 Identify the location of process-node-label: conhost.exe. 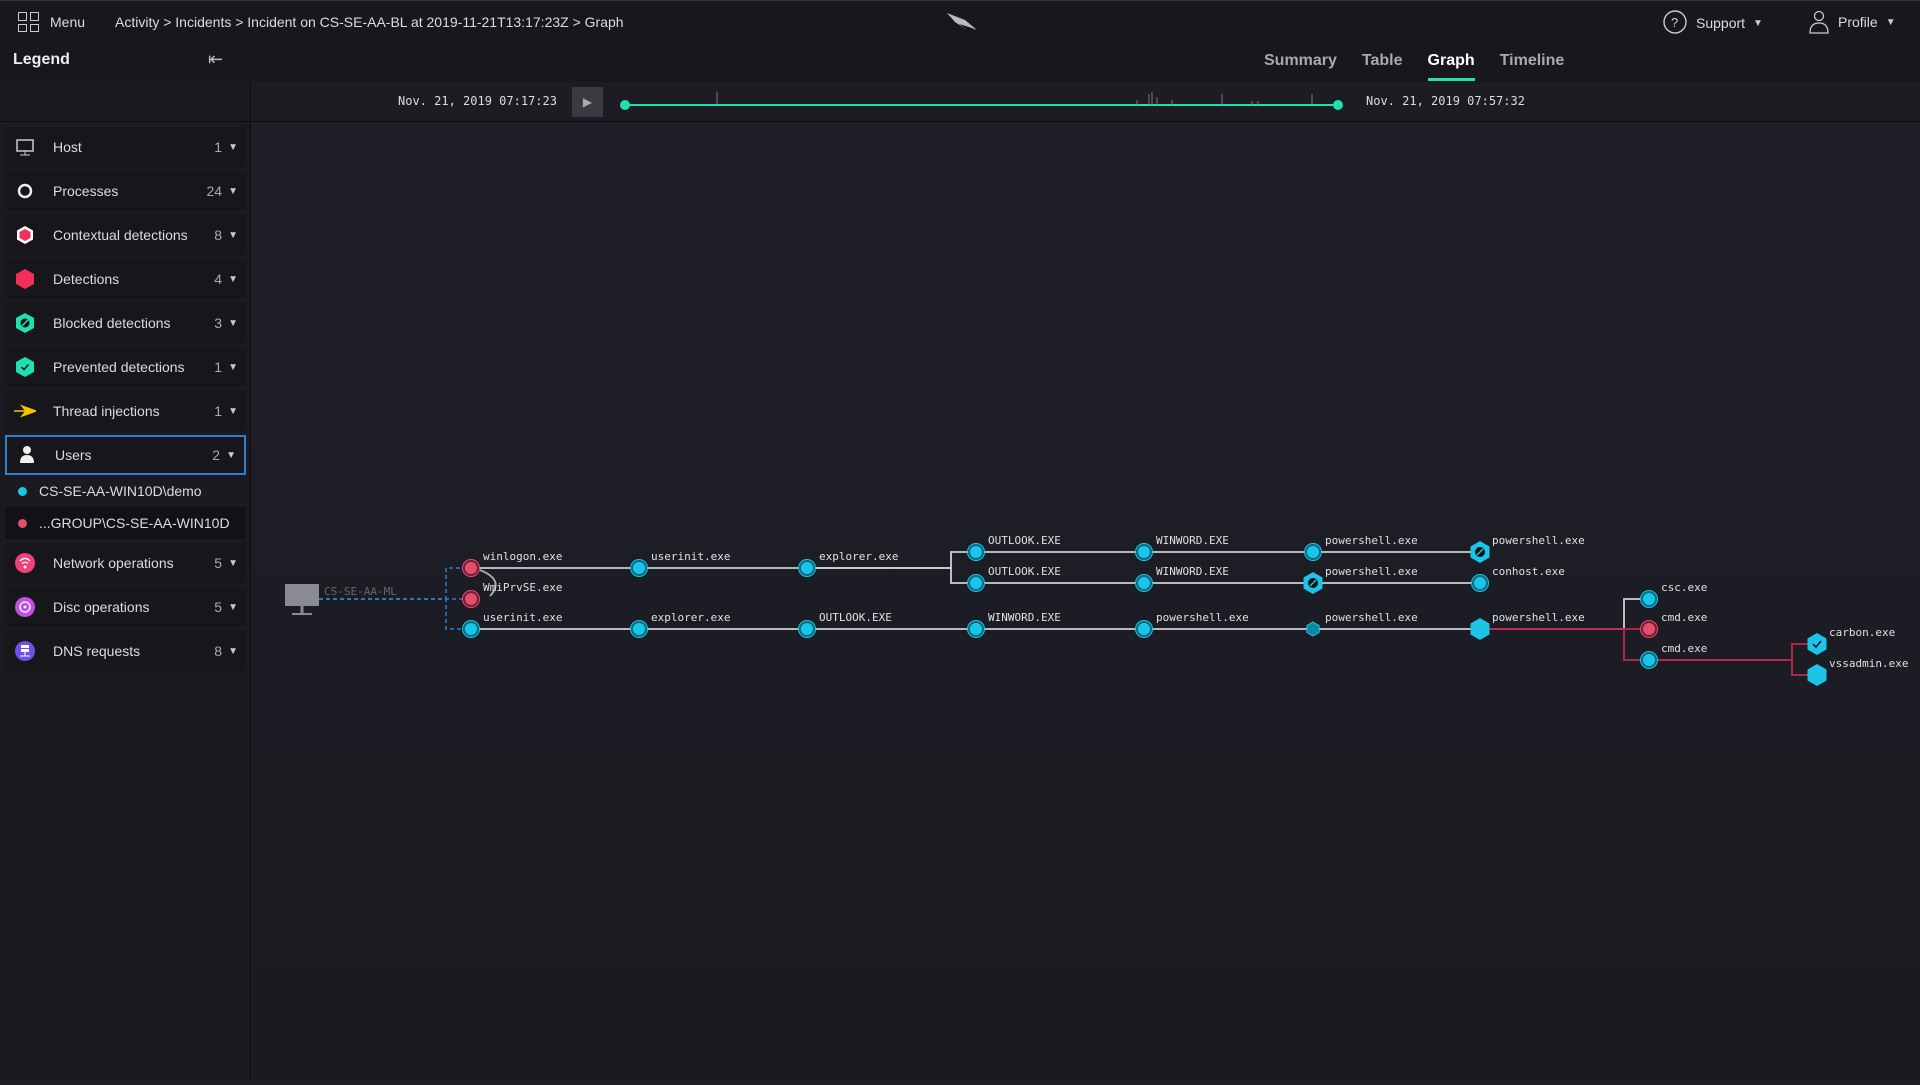
(1528, 571).